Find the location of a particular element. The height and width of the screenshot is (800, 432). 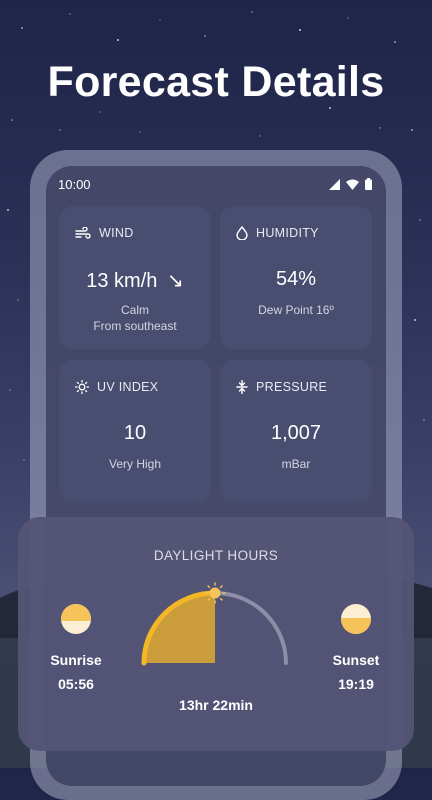

humidity-dewpoint: Dew Point 16º is located at coordinates (296, 310).